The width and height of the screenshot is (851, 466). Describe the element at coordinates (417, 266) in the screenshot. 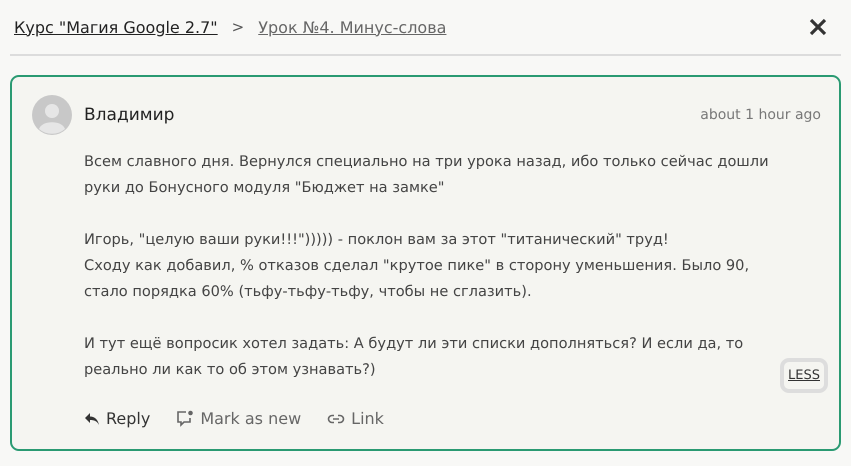

I see `comment-paragraph: Игорь, "целую ваши руки!!!"))))) - поклон вам за этот "титанический" труд! Сходу как добавил, % отказов сделал "крутое пике" в сторону уменьшения. Было 90, стало порядка 60% (тьфу-тьфу-тьфу, чтобы не сглазить).` at that location.